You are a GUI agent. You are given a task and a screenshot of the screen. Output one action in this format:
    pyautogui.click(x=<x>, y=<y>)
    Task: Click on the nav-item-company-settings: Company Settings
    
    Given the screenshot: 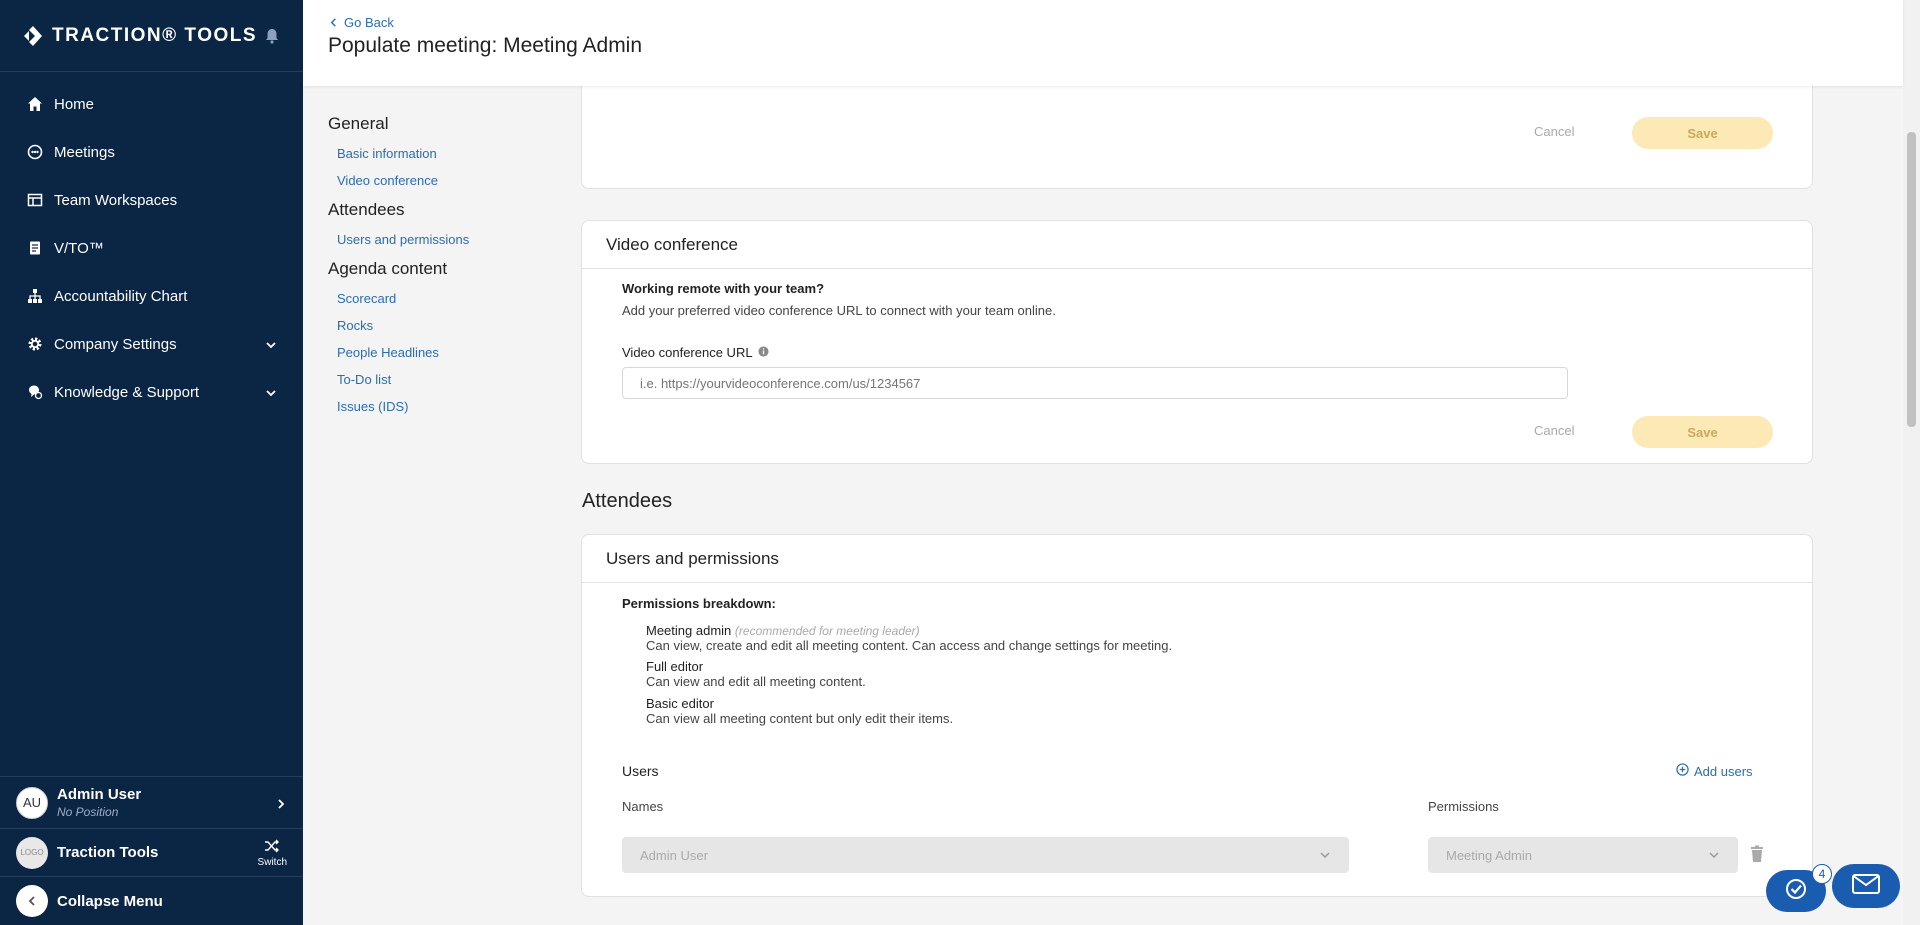 What is the action you would take?
    pyautogui.click(x=151, y=344)
    